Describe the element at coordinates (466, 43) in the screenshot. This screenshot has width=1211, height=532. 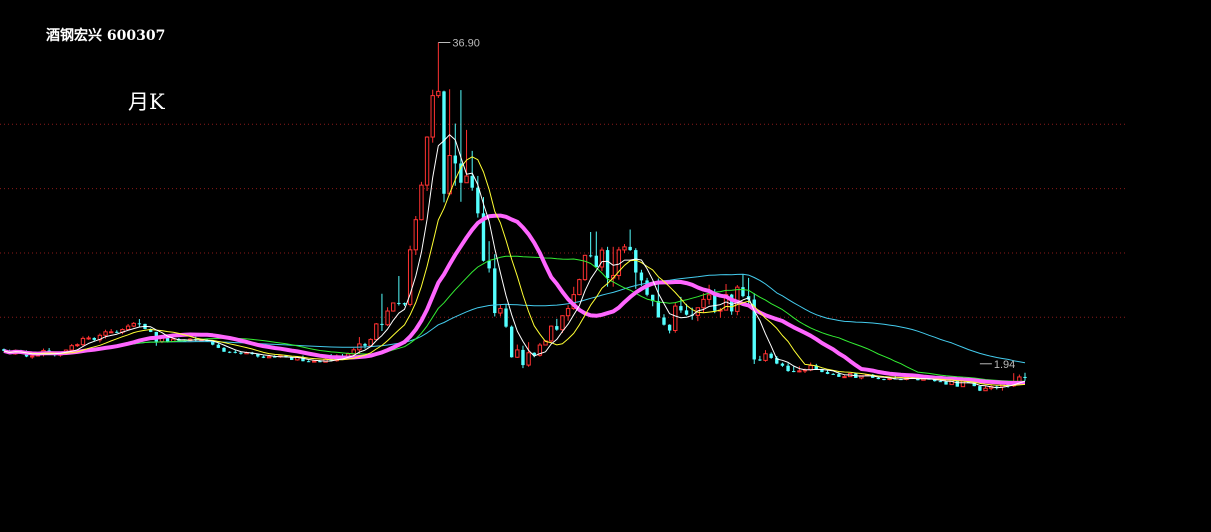
I see `high-price-label: 36.90` at that location.